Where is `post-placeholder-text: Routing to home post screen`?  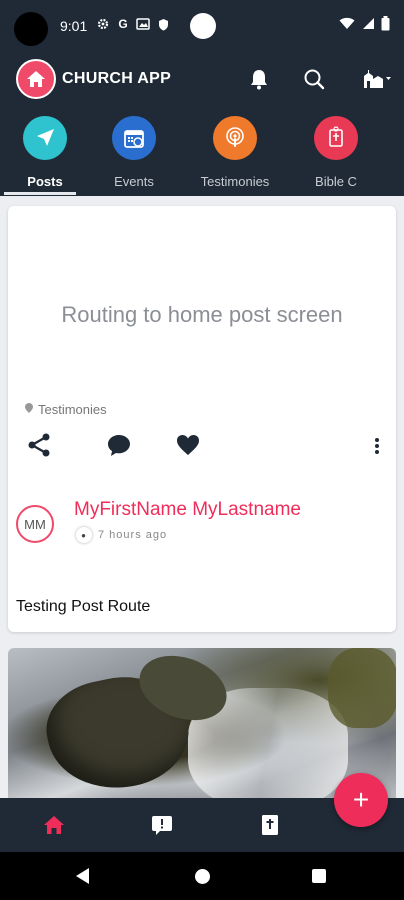 post-placeholder-text: Routing to home post screen is located at coordinates (202, 314).